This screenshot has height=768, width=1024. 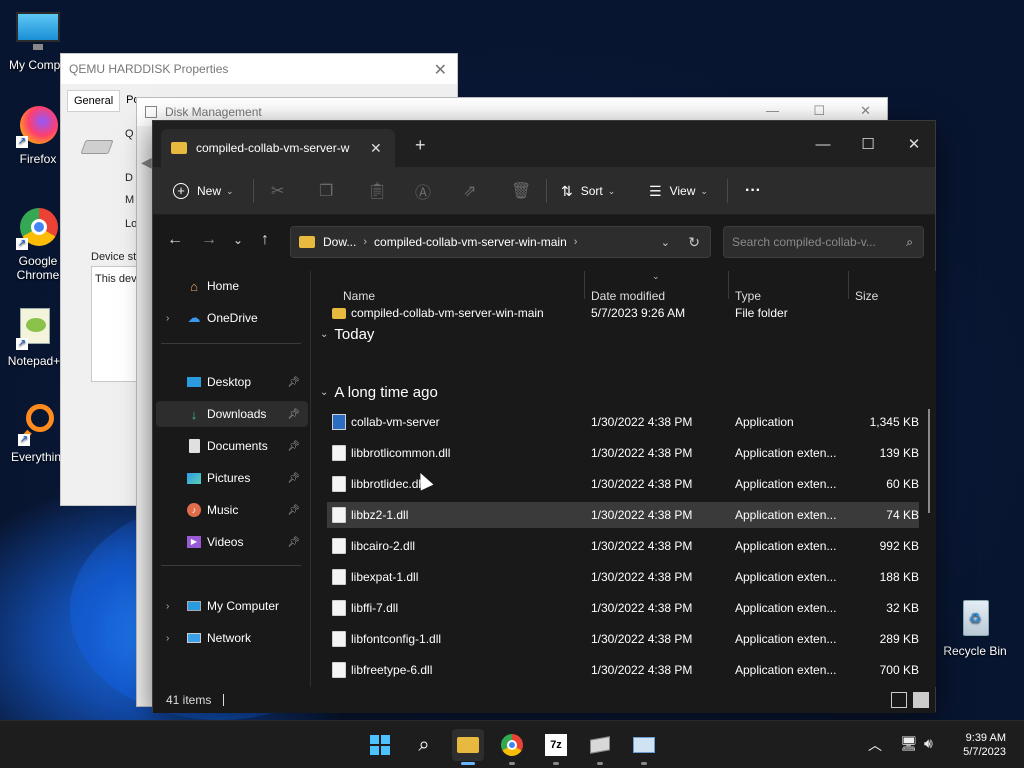 I want to click on nav-item-videos: ▶ Videos 📌︎, so click(x=232, y=542).